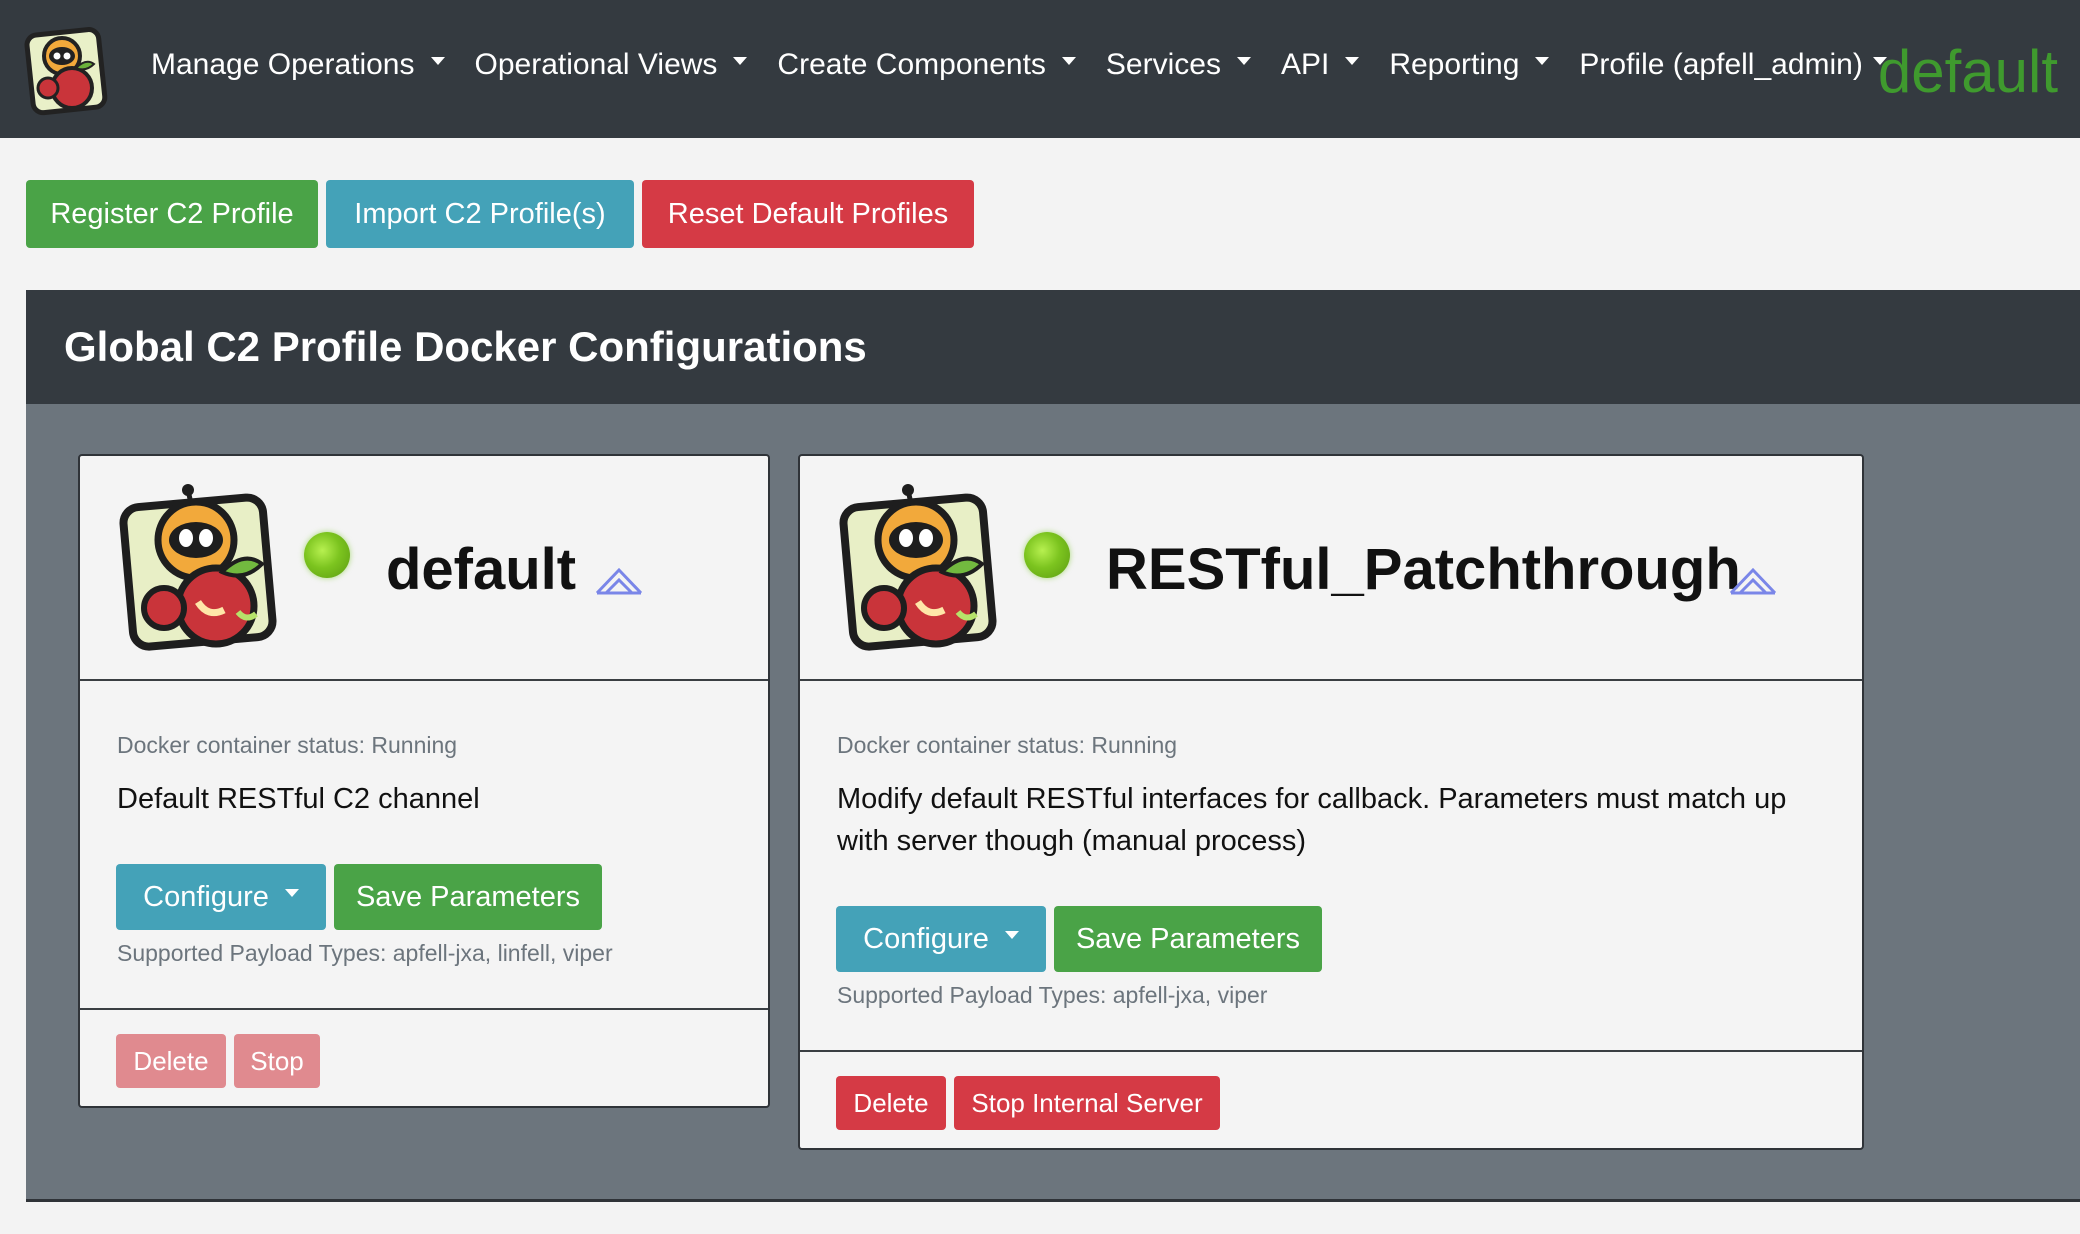  What do you see at coordinates (172, 214) in the screenshot?
I see `register-c2-profile-button: Register C2 Profile` at bounding box center [172, 214].